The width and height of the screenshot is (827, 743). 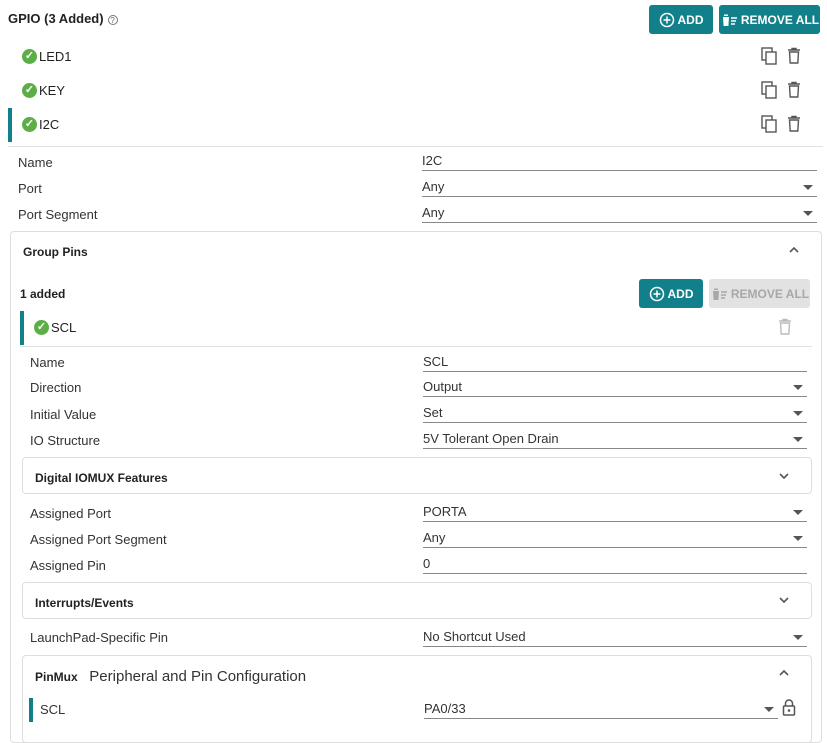 What do you see at coordinates (55, 56) in the screenshot?
I see `gpio-item-label: LED1` at bounding box center [55, 56].